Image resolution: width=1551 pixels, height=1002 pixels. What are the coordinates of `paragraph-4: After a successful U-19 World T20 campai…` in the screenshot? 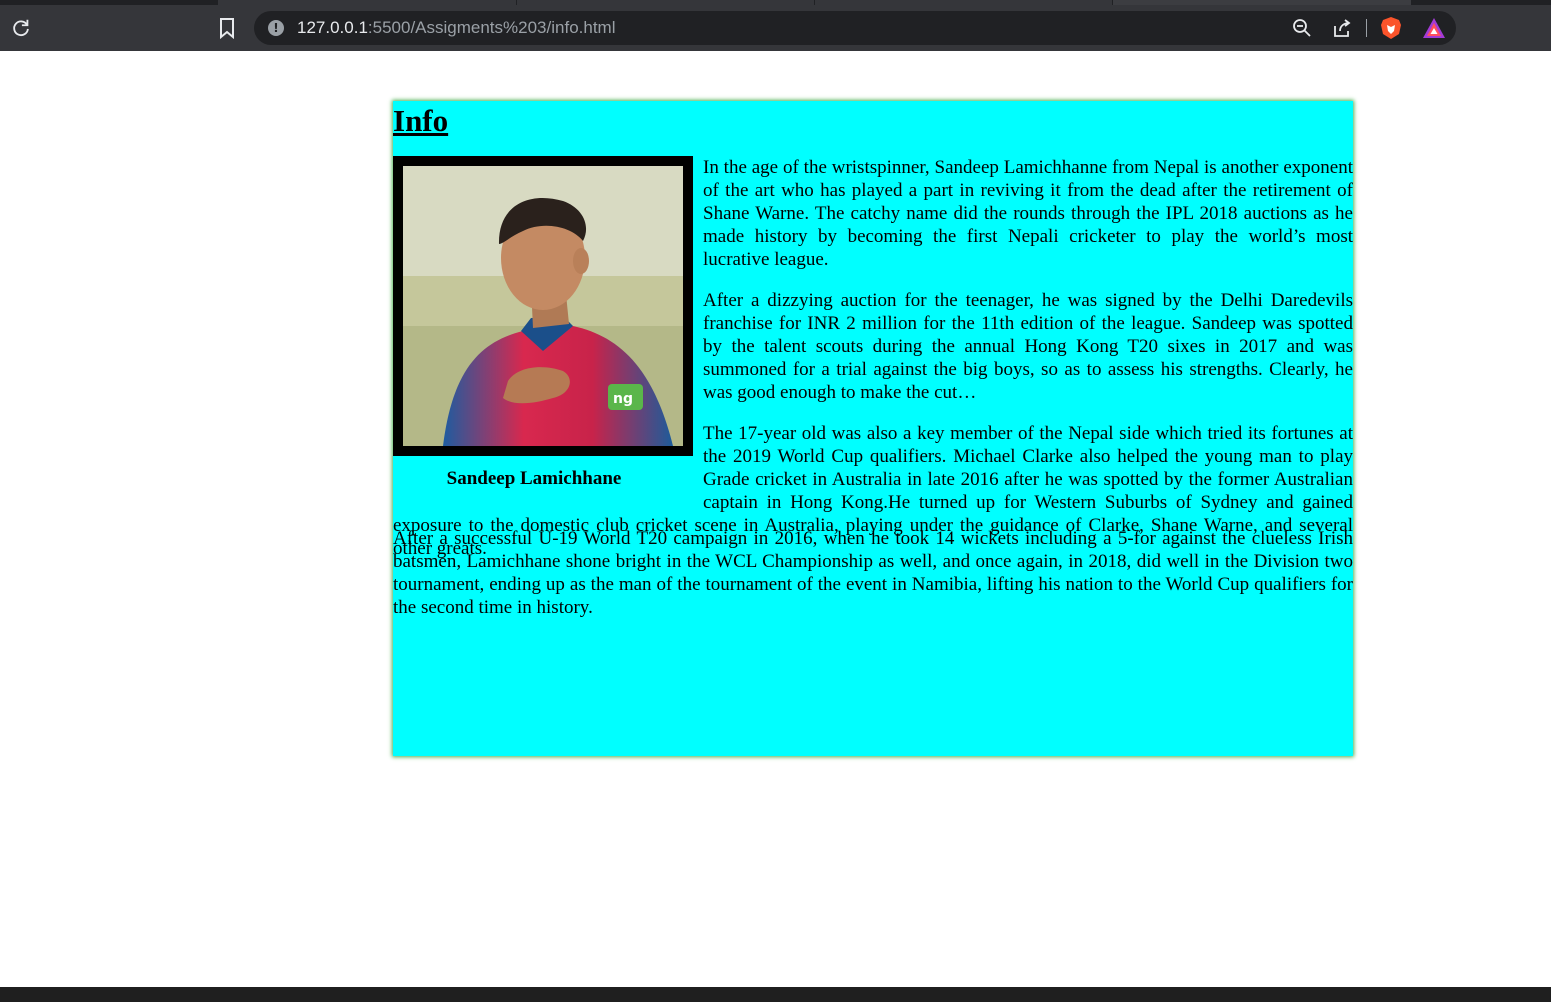 It's located at (873, 573).